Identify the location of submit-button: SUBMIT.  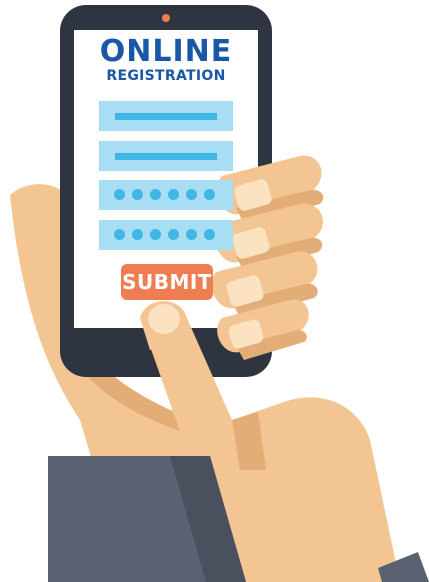
(167, 282).